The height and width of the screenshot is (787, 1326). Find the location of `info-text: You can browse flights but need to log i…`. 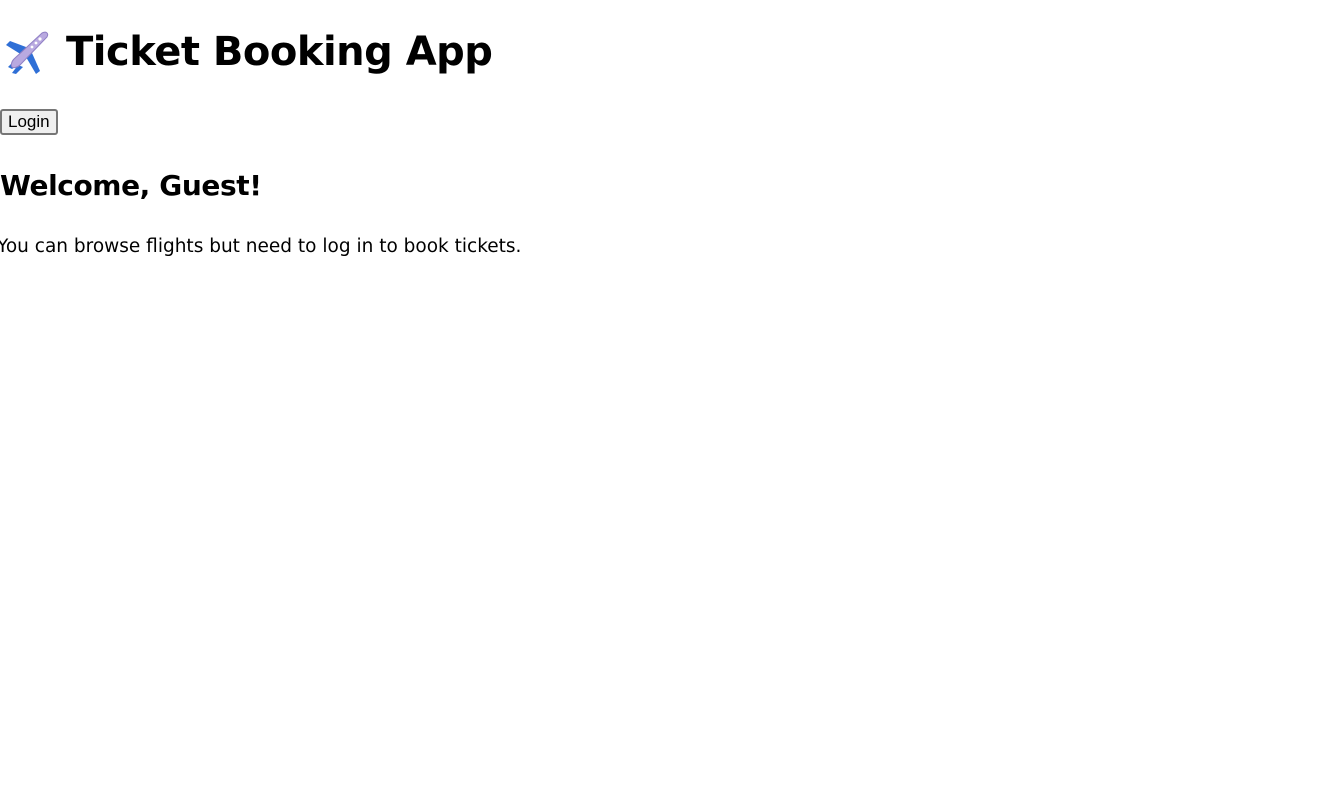

info-text: You can browse flights but need to log i… is located at coordinates (261, 246).